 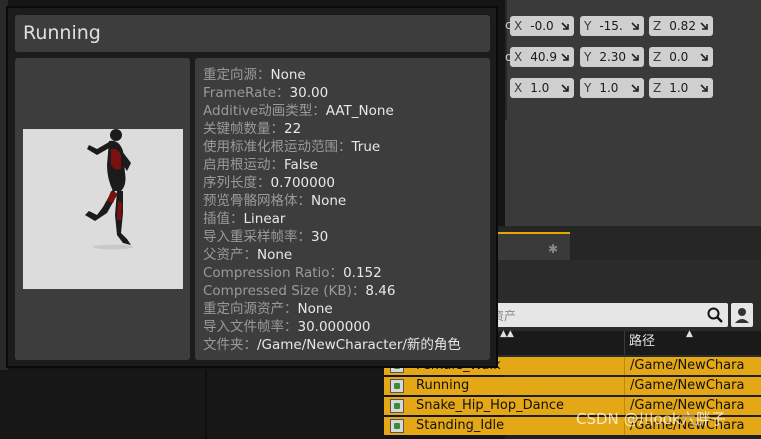 What do you see at coordinates (260, 165) in the screenshot?
I see `property-row: 启用根运动：False` at bounding box center [260, 165].